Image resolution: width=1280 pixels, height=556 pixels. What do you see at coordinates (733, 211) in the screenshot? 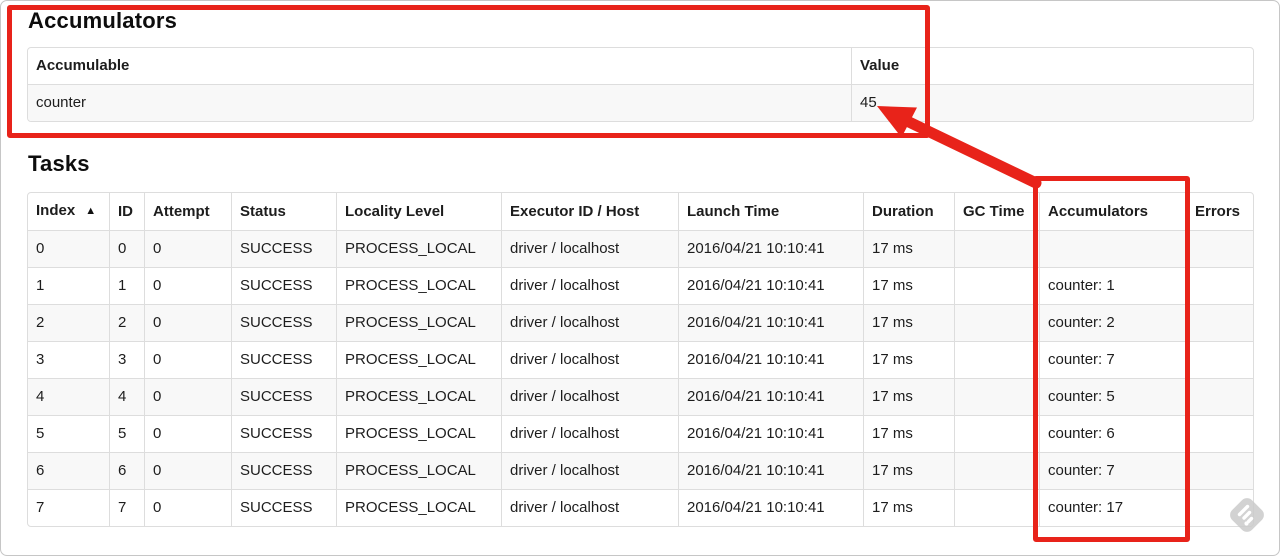
I see `column-header-label: Launch Time` at bounding box center [733, 211].